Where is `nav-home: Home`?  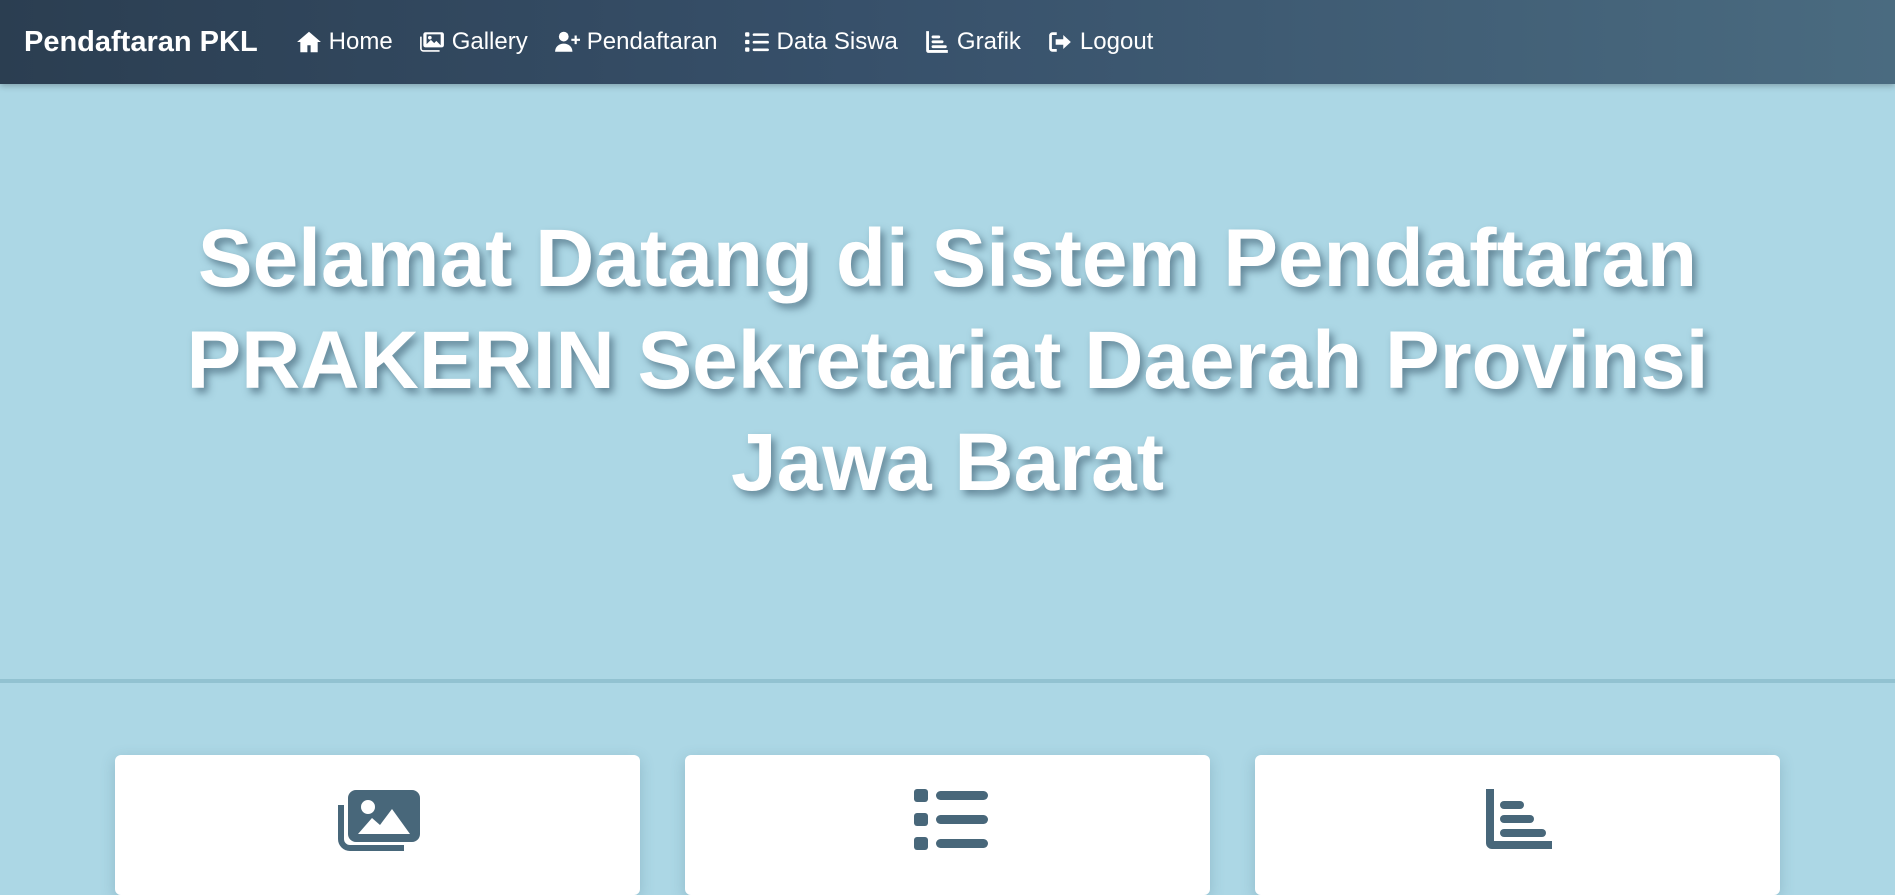 nav-home: Home is located at coordinates (343, 42).